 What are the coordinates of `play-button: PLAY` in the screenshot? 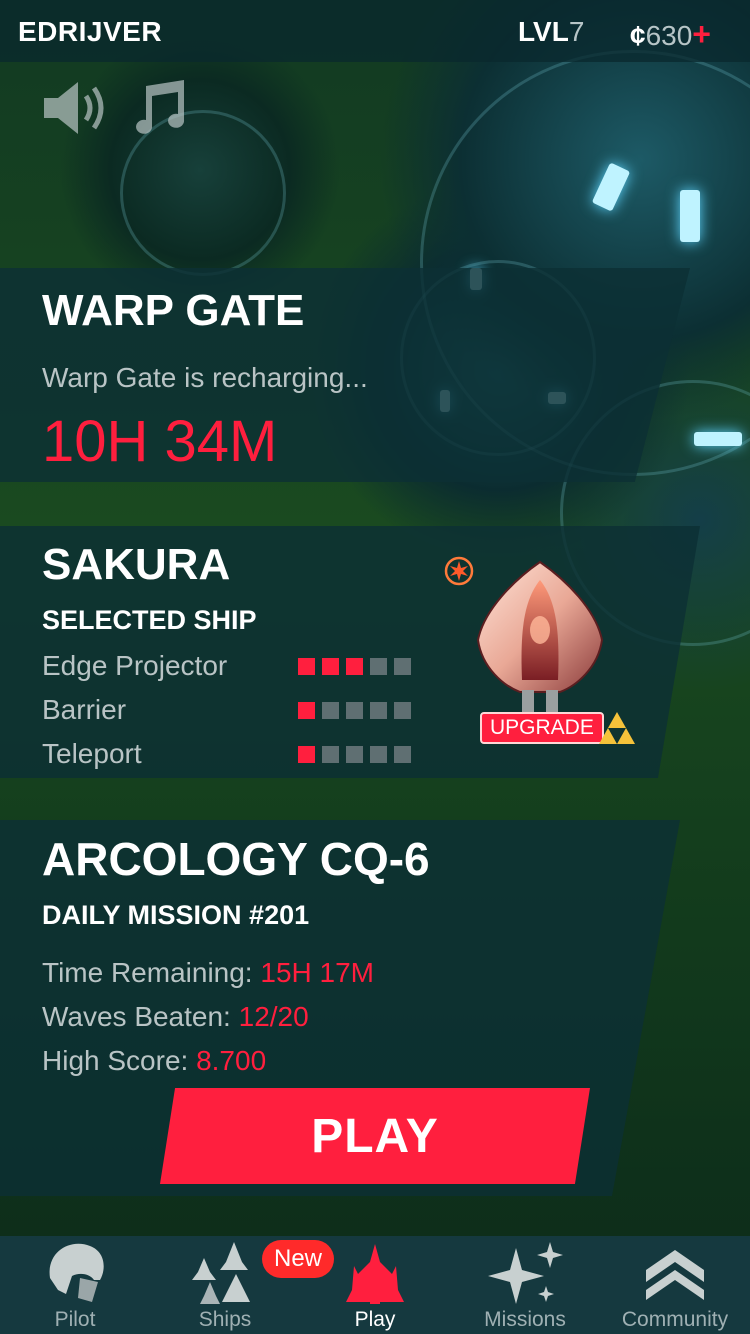 It's located at (375, 1136).